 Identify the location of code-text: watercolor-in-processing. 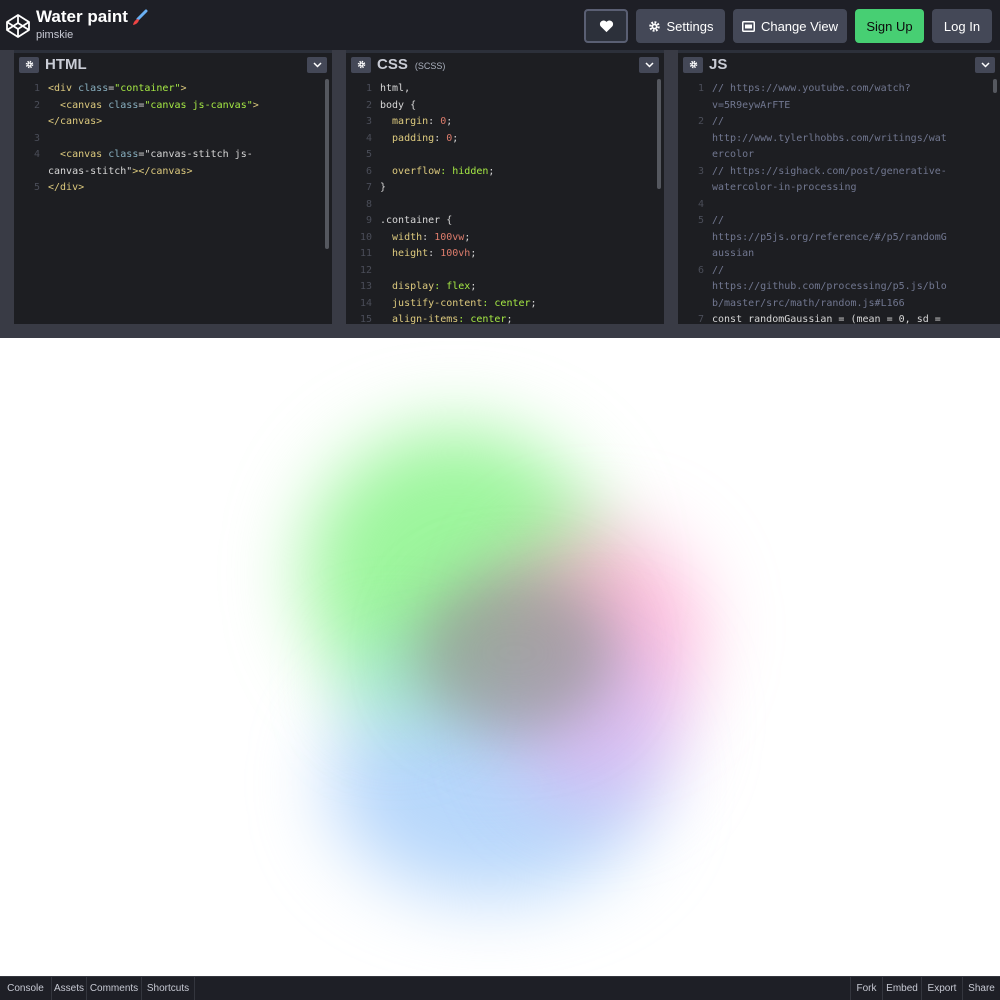
(784, 187).